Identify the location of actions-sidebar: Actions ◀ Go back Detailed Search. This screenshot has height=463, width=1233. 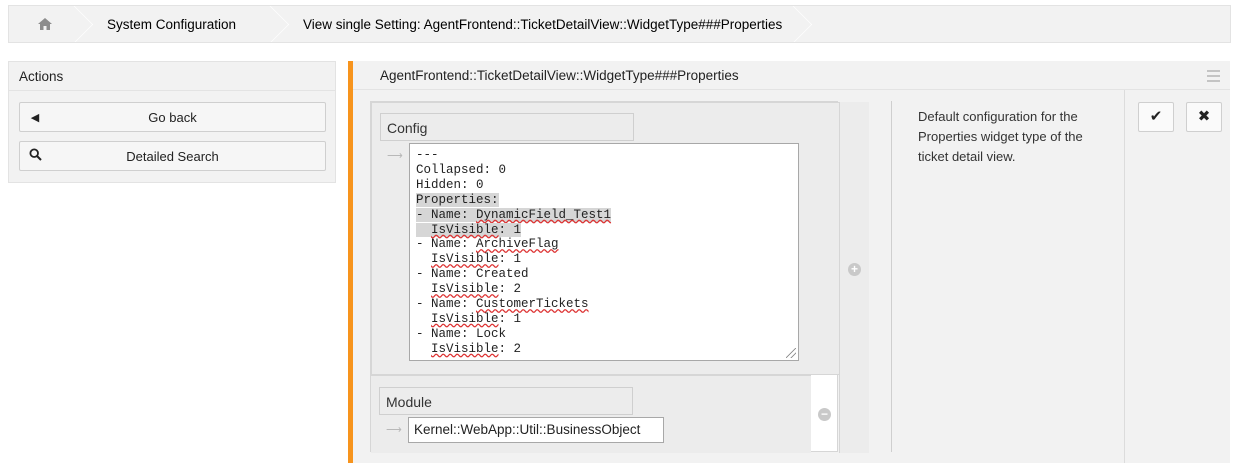
(172, 122).